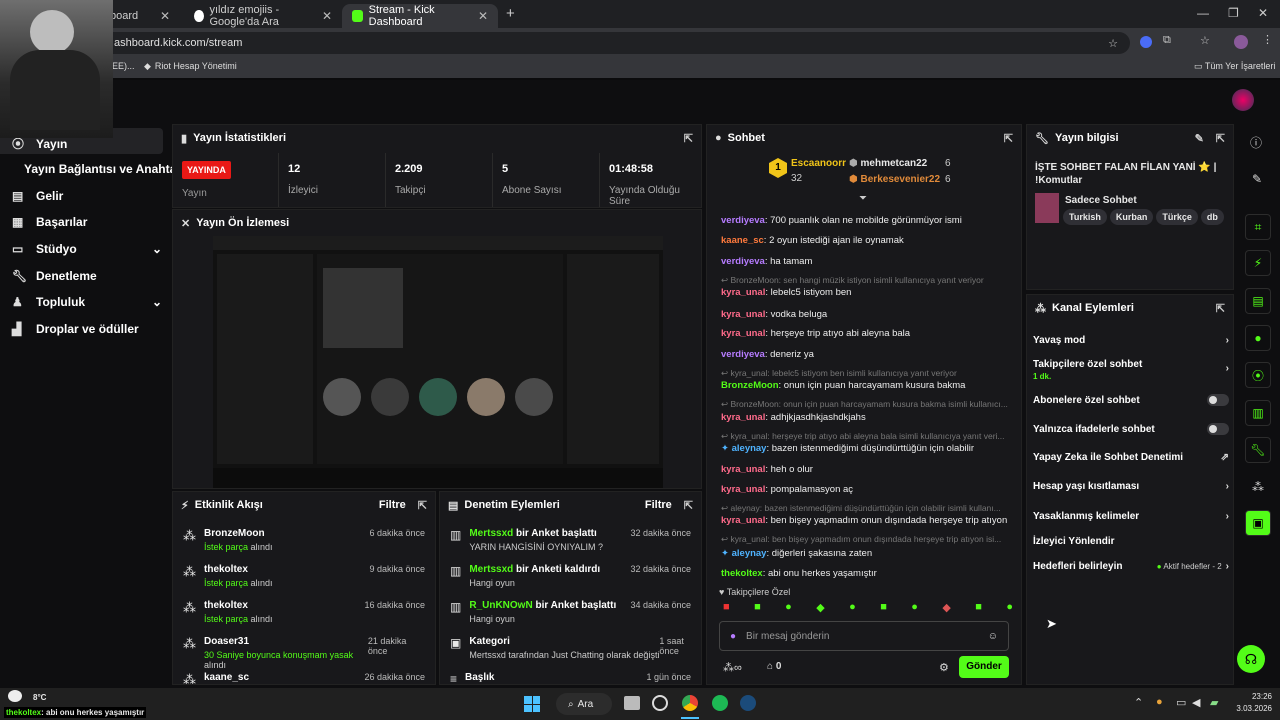 The height and width of the screenshot is (720, 1280). What do you see at coordinates (75, 329) in the screenshot?
I see `sidebar-item-droplar: ▟ Droplar ve ödüller` at bounding box center [75, 329].